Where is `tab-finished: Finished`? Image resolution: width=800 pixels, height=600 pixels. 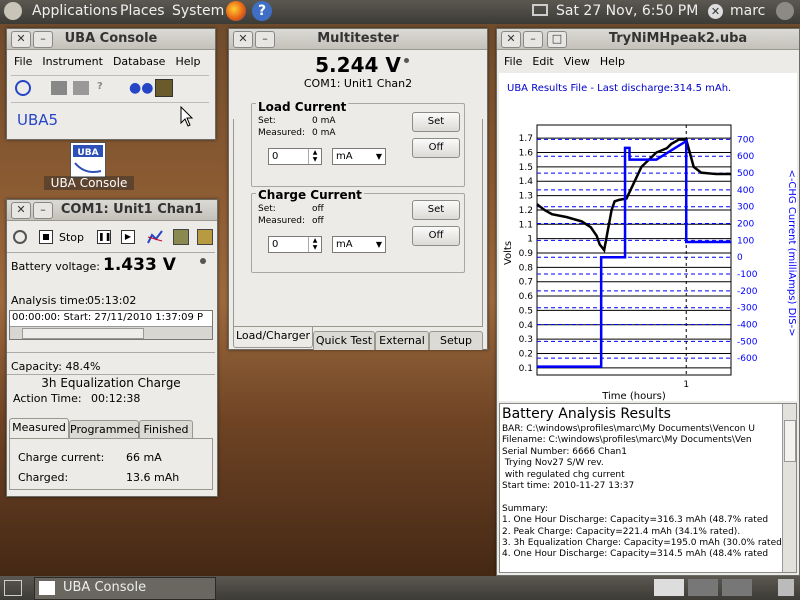 tab-finished: Finished is located at coordinates (166, 429).